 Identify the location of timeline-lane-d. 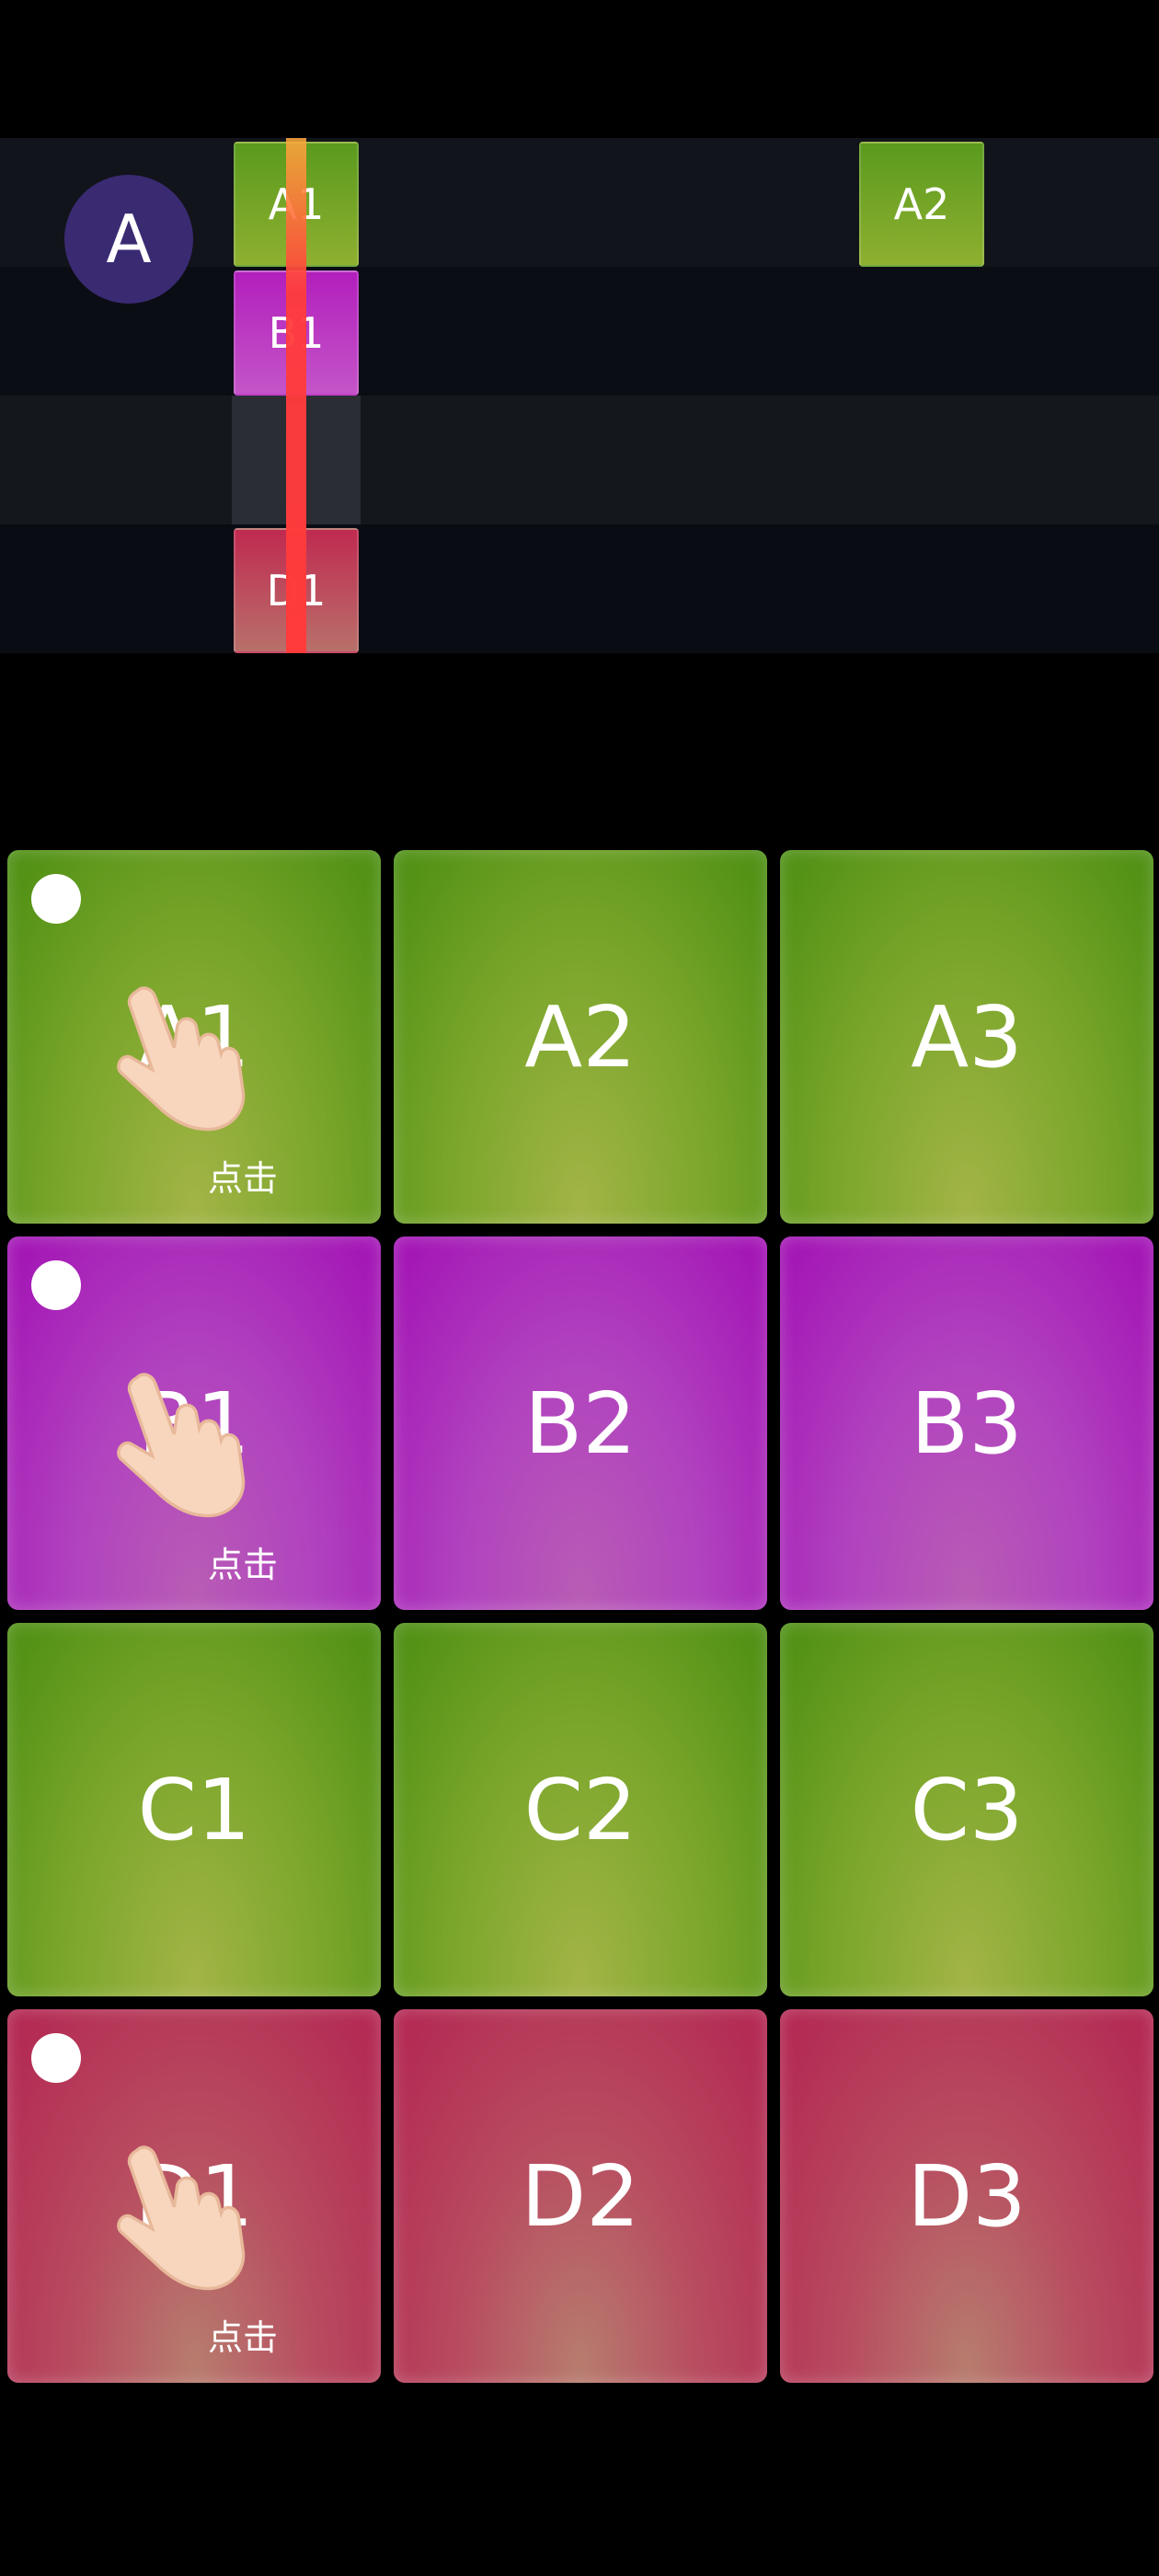
(579, 588).